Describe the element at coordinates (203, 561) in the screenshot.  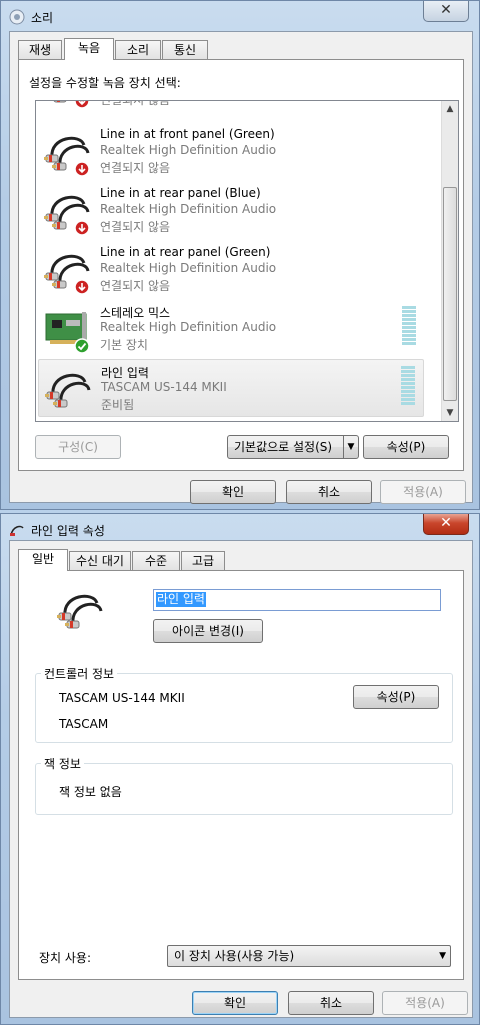
I see `tab-advanced: 고급` at that location.